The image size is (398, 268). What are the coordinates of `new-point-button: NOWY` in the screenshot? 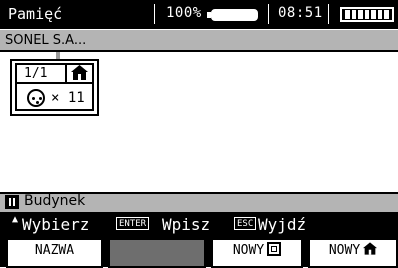 It's located at (257, 253).